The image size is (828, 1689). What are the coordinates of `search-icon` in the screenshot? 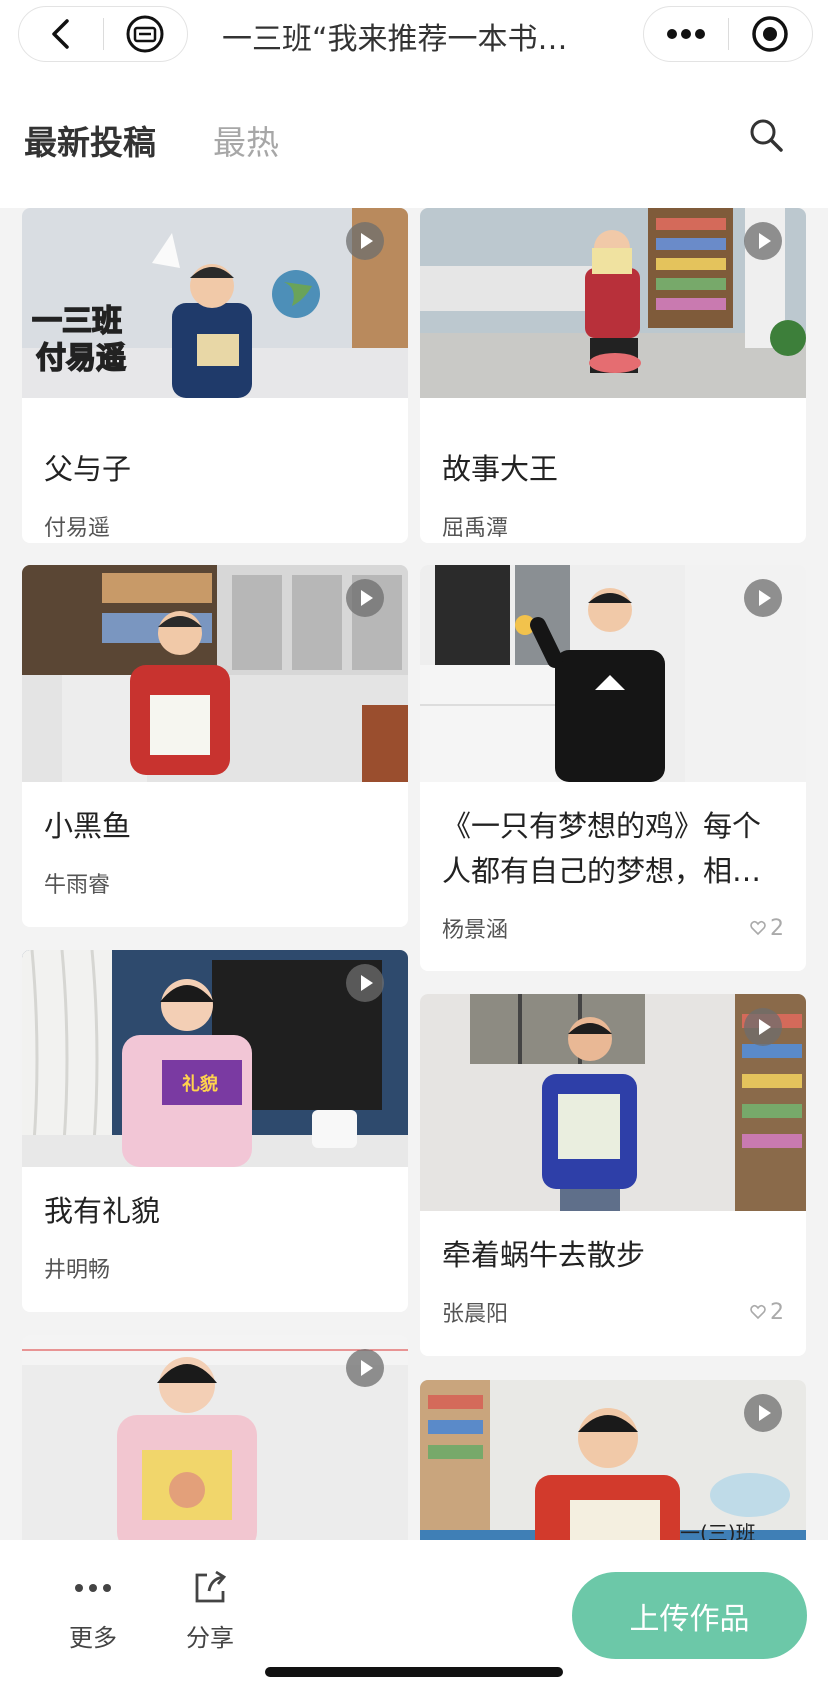 It's located at (766, 135).